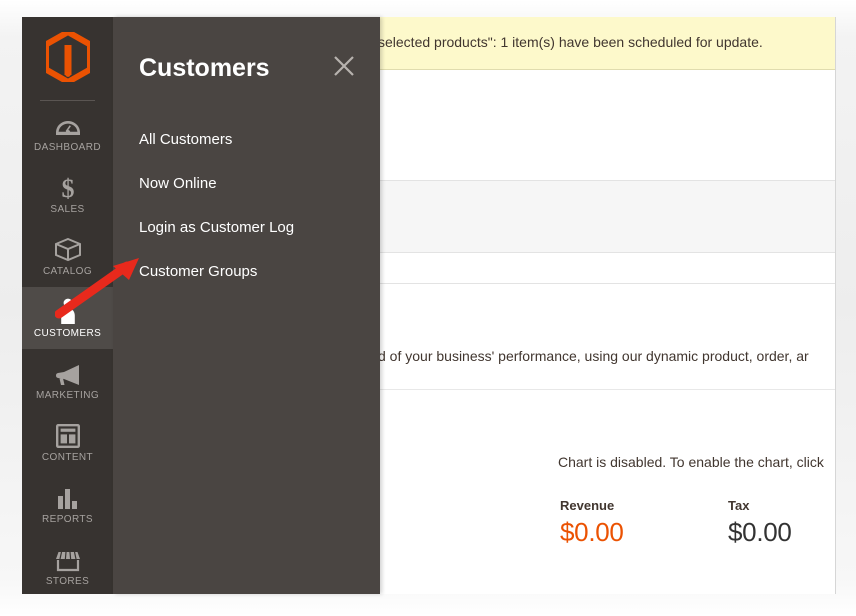 This screenshot has width=856, height=616. Describe the element at coordinates (246, 139) in the screenshot. I see `menu-item-all-customers: All Customers` at that location.